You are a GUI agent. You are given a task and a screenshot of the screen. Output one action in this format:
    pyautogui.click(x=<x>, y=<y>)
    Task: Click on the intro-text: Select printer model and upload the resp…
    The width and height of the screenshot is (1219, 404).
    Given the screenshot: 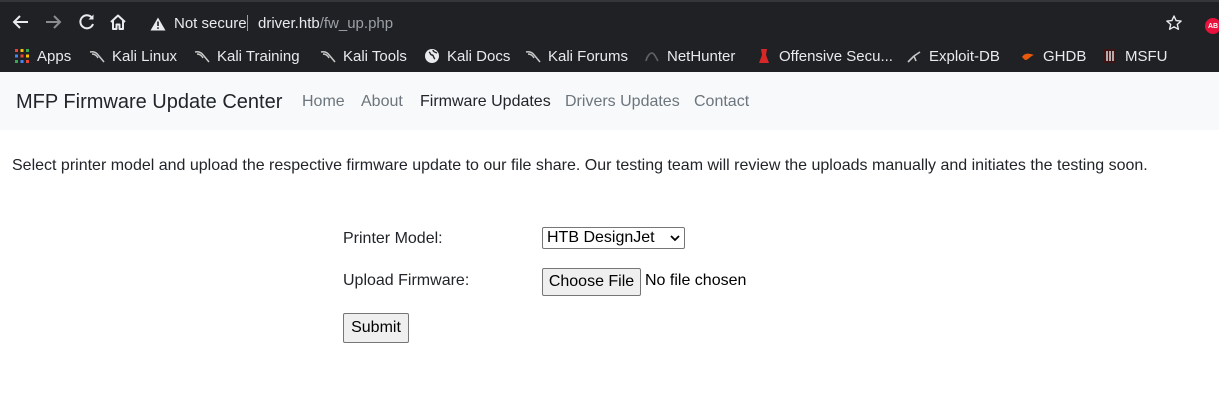 What is the action you would take?
    pyautogui.click(x=580, y=165)
    